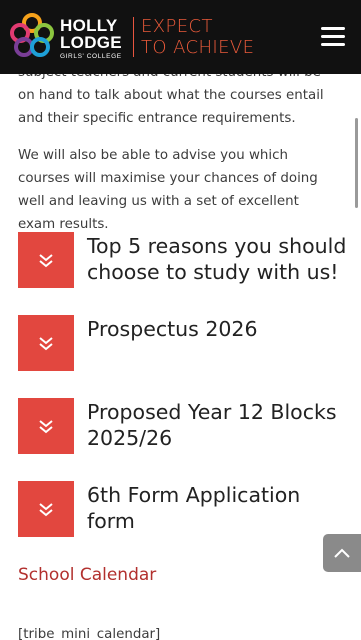 The height and width of the screenshot is (640, 361). Describe the element at coordinates (89, 633) in the screenshot. I see `calendar-shortcode-text: [tribe_mini_calendar]` at that location.